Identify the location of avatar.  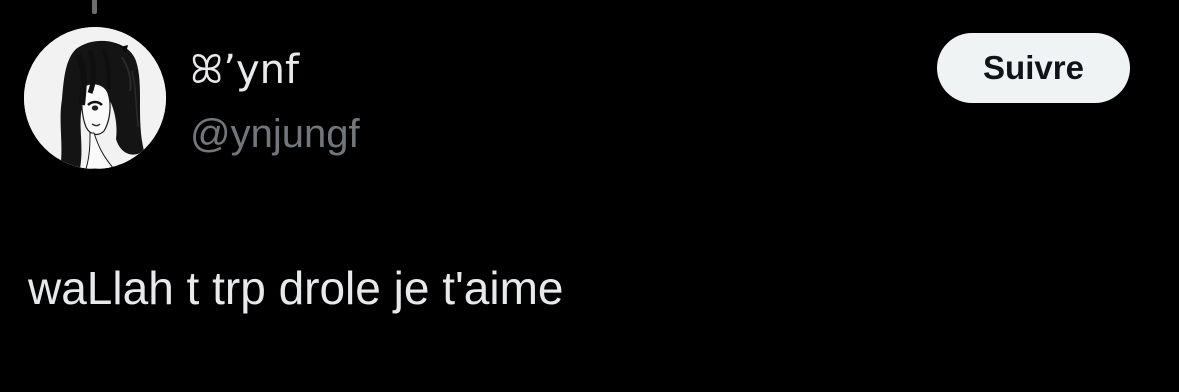
(95, 98).